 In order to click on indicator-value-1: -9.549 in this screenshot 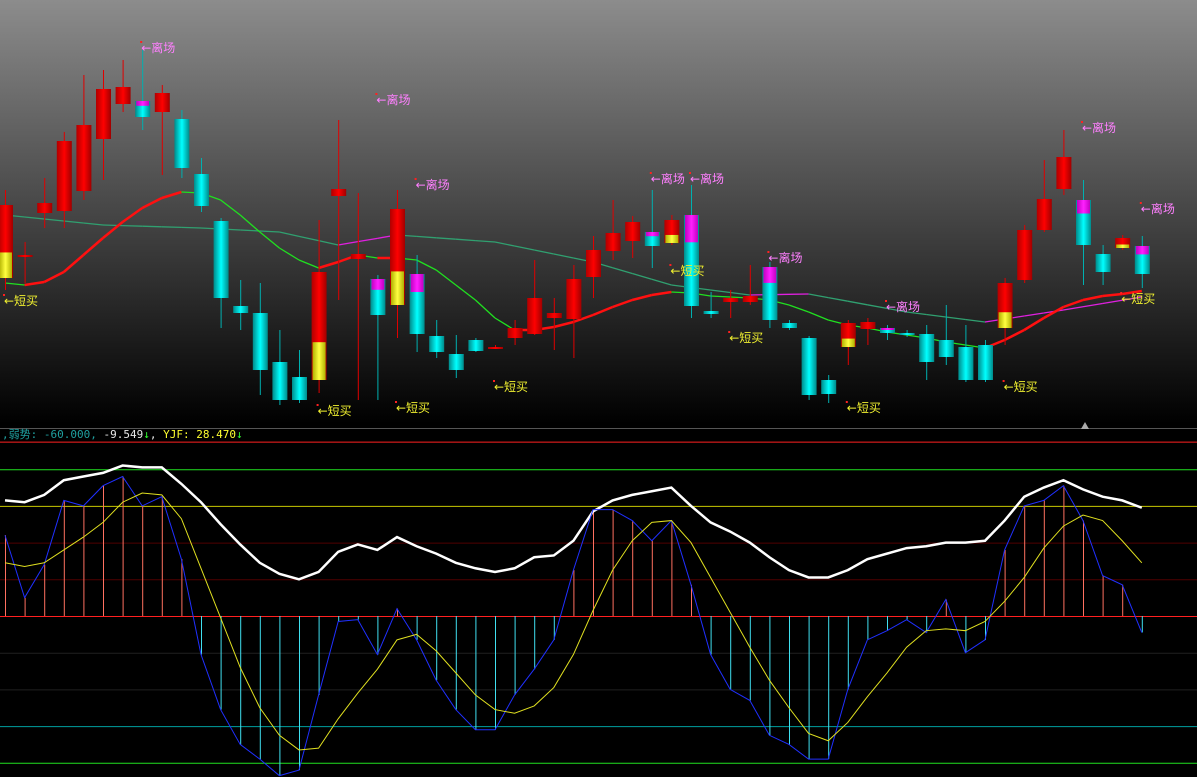, I will do `click(120, 434)`.